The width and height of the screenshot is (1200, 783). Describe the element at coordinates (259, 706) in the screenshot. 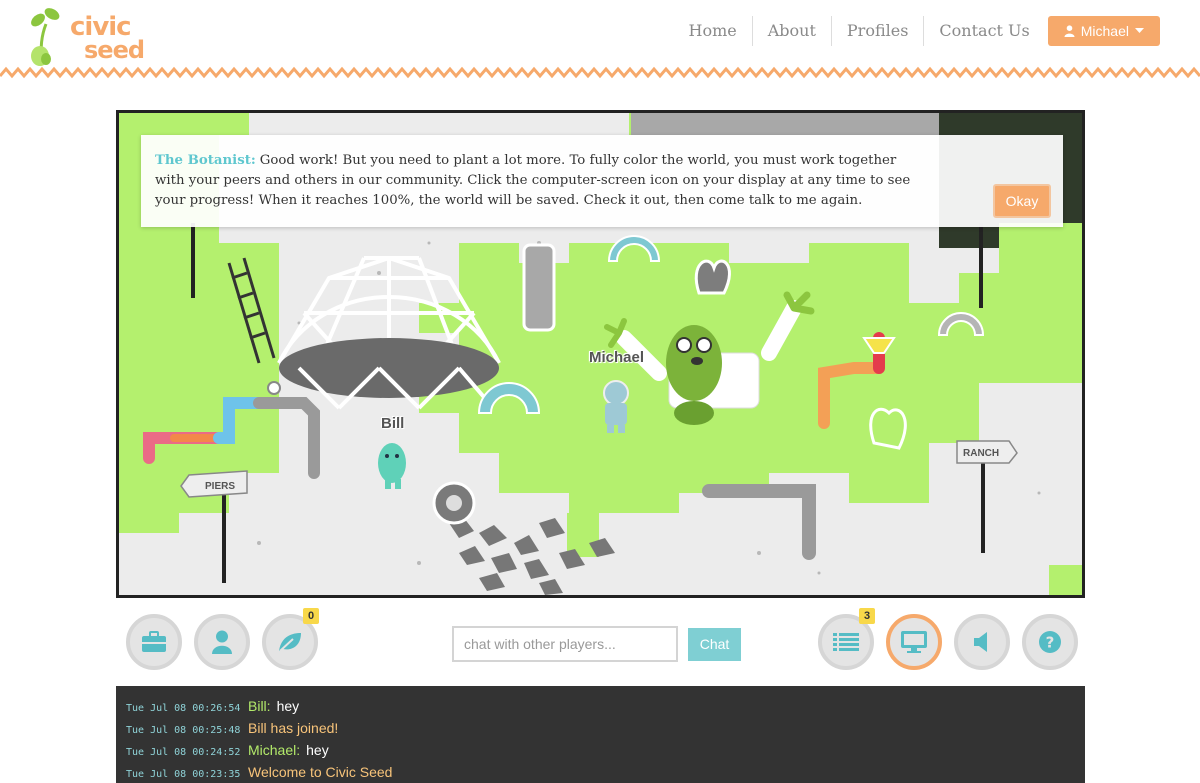

I see `chat-sender: Bill:` at that location.